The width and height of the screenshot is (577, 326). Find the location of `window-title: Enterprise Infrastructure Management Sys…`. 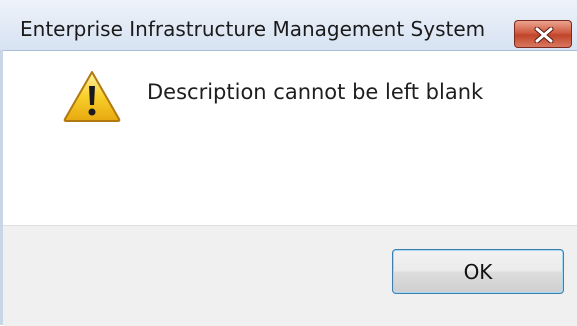

window-title: Enterprise Infrastructure Management Sys… is located at coordinates (253, 29).